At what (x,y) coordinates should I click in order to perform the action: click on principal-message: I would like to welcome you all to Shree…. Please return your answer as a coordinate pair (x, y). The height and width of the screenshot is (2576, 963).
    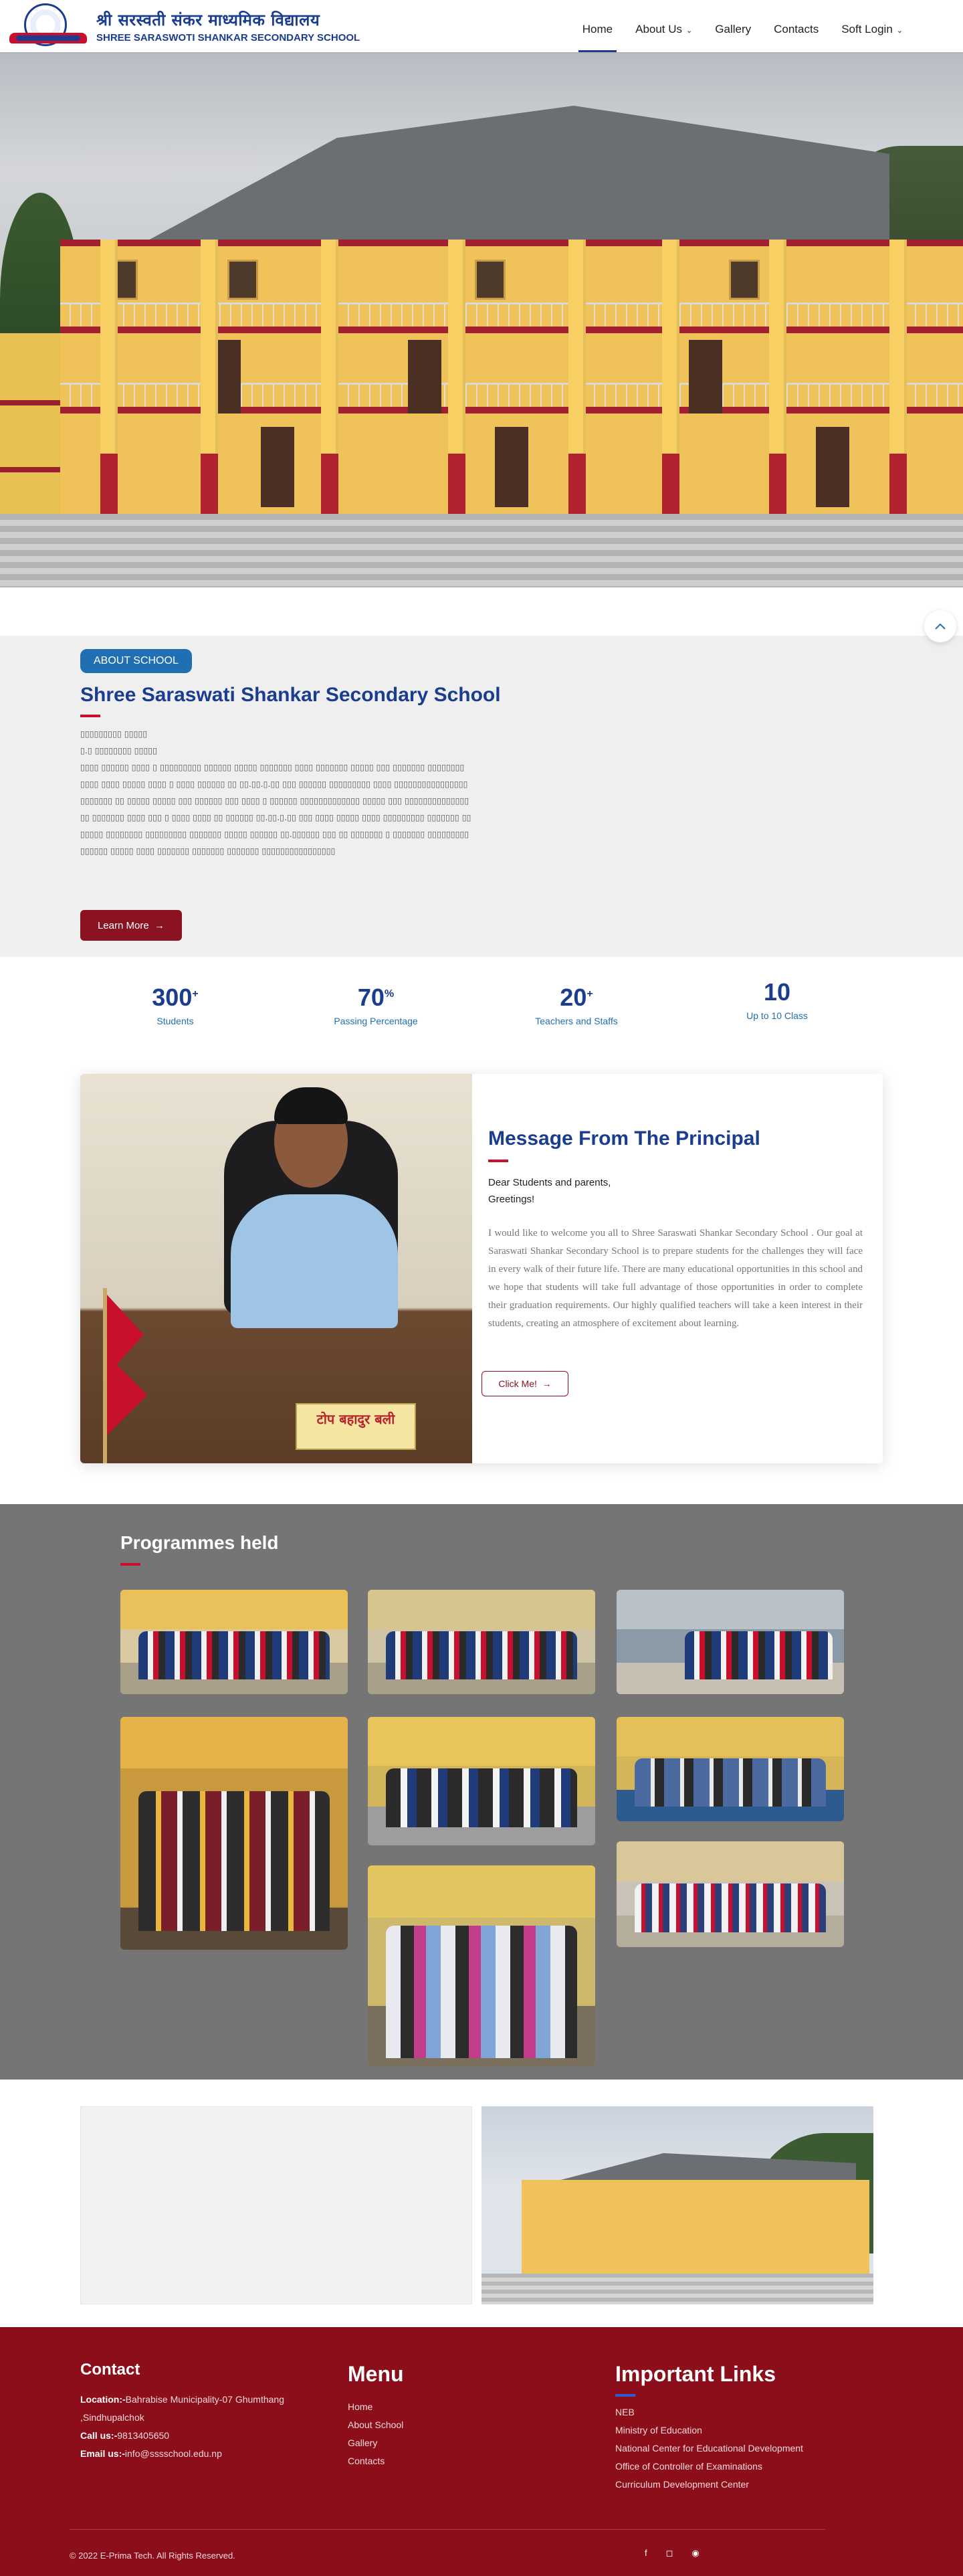
    Looking at the image, I should click on (675, 1278).